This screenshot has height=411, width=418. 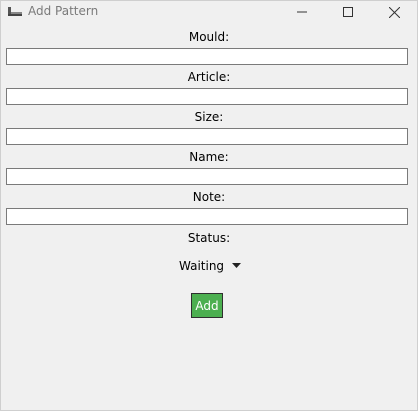 I want to click on article-input, so click(x=207, y=96).